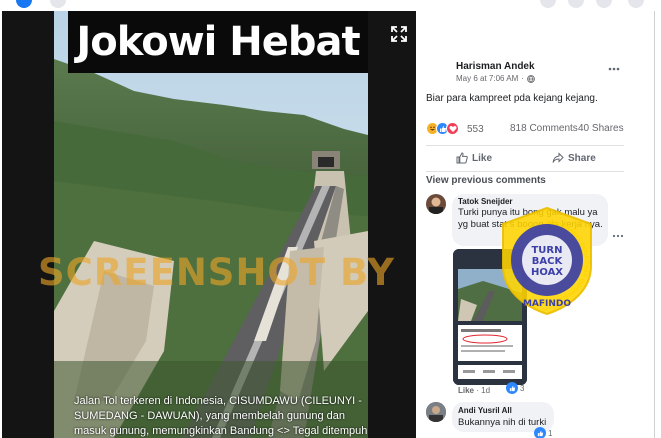 Image resolution: width=661 pixels, height=438 pixels. Describe the element at coordinates (442, 128) in the screenshot. I see `reaction-icons` at that location.